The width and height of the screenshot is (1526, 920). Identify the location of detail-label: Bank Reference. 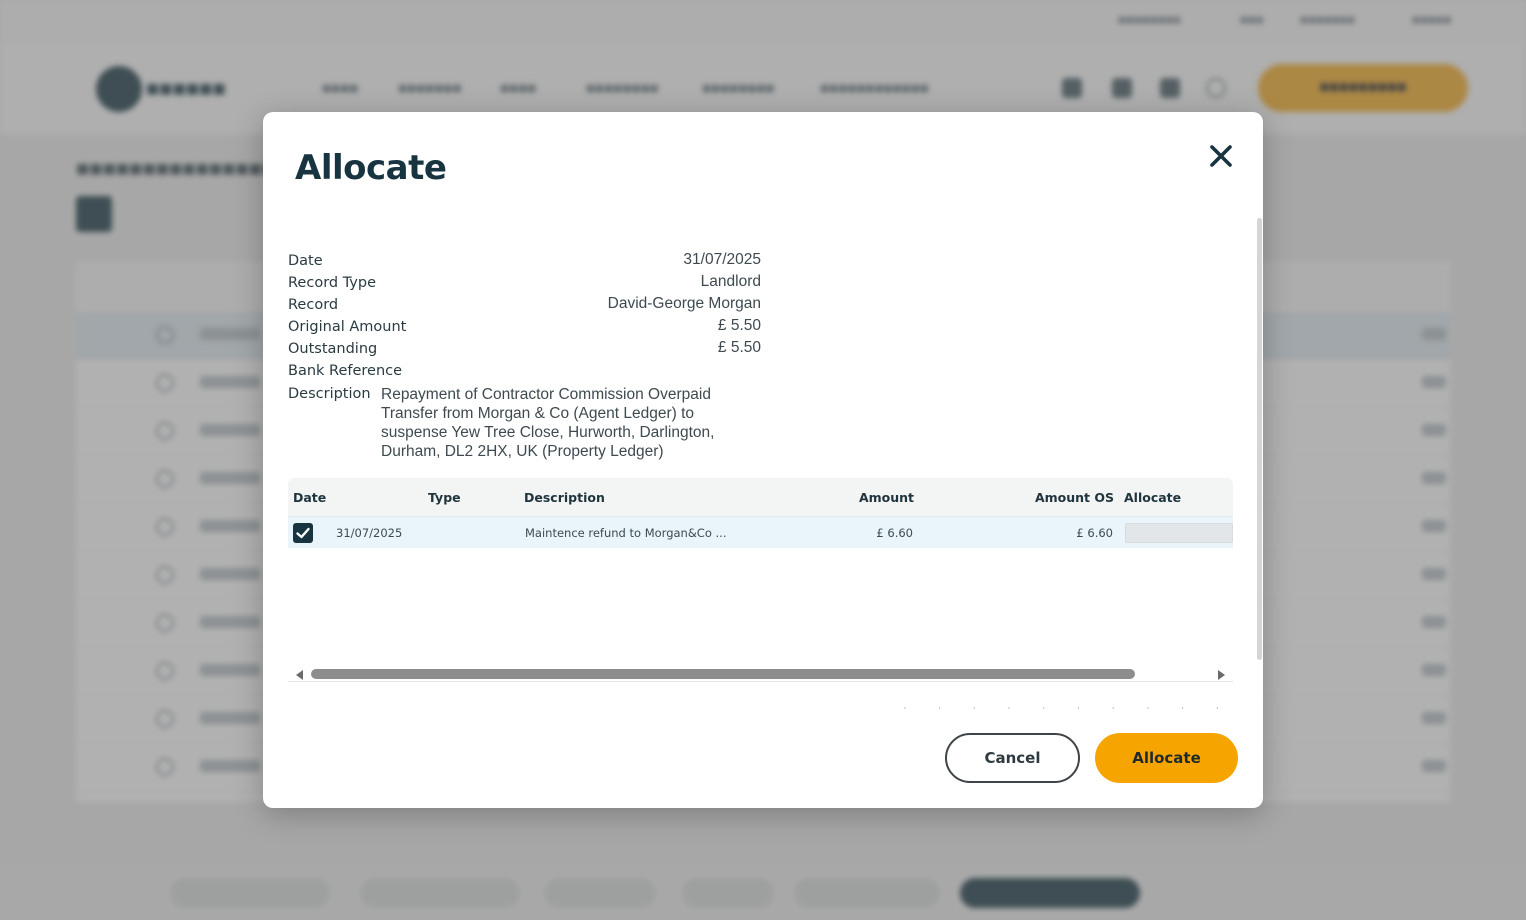
(345, 371).